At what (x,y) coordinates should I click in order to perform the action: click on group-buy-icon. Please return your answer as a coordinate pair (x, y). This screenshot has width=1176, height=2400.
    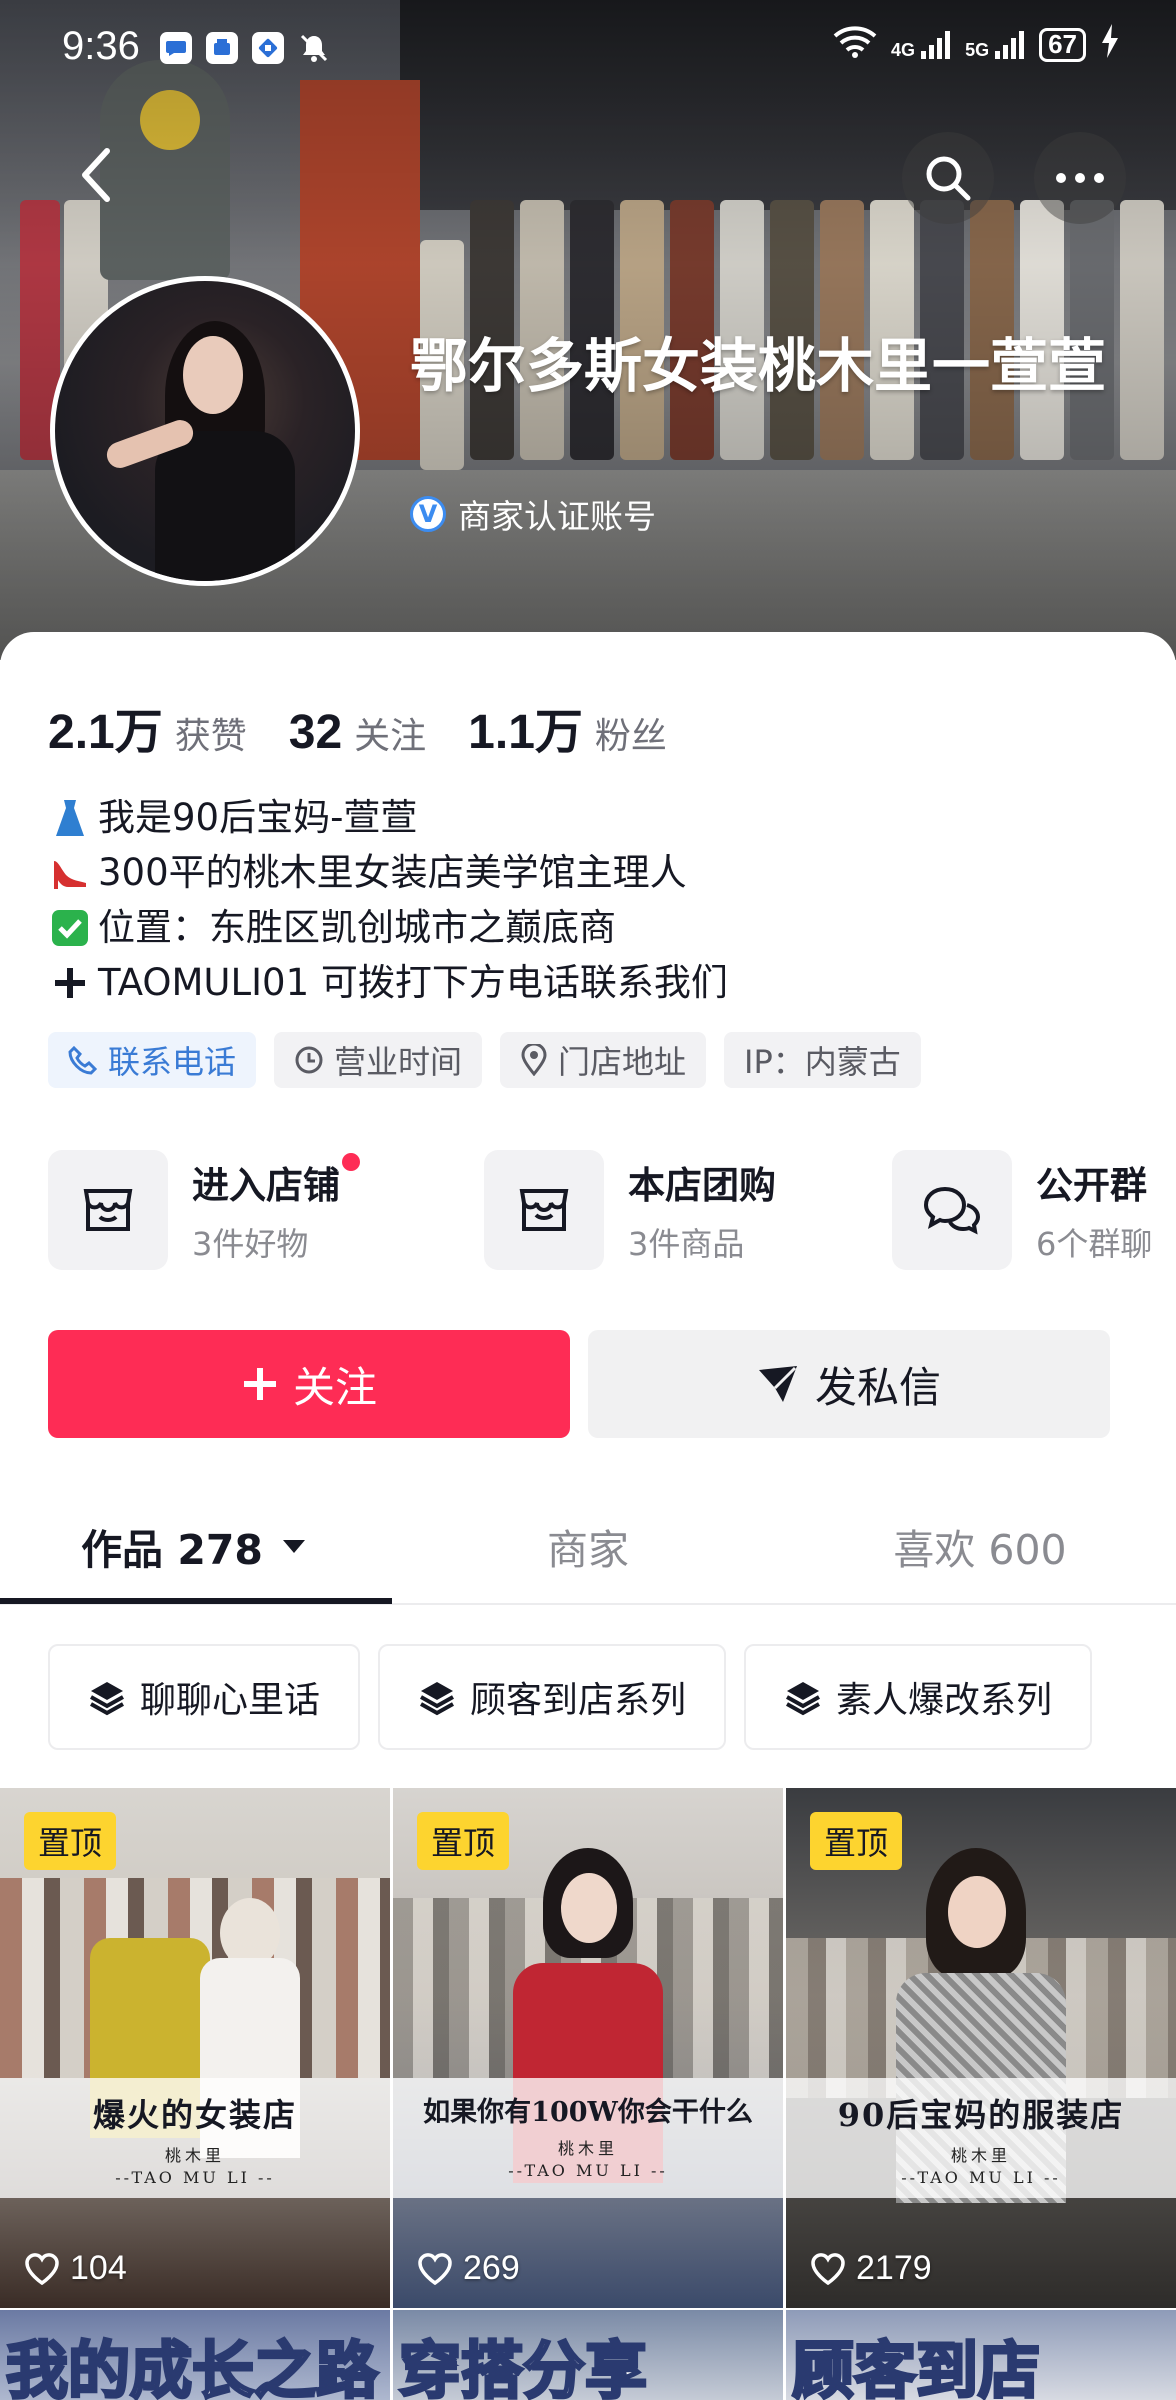
    Looking at the image, I should click on (544, 1210).